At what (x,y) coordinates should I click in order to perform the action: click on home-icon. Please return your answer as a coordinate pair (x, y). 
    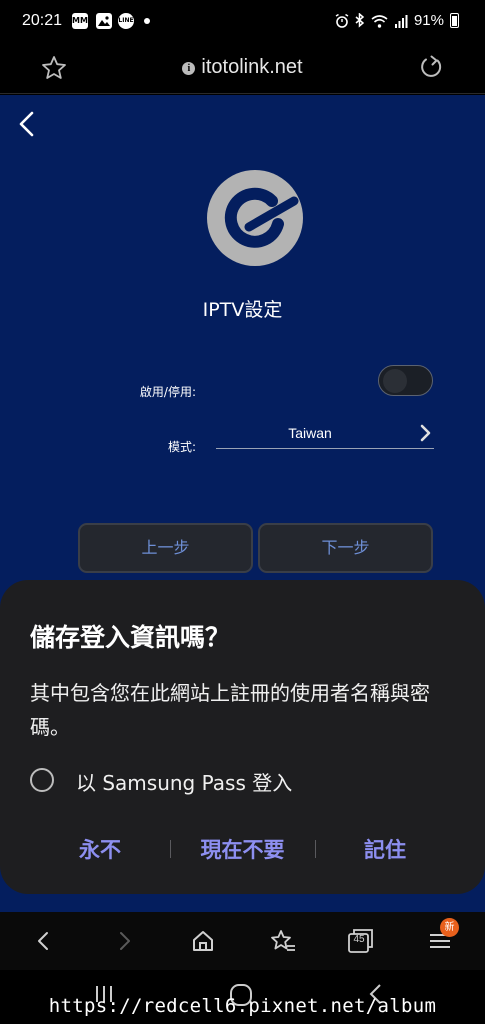
    Looking at the image, I should click on (203, 941).